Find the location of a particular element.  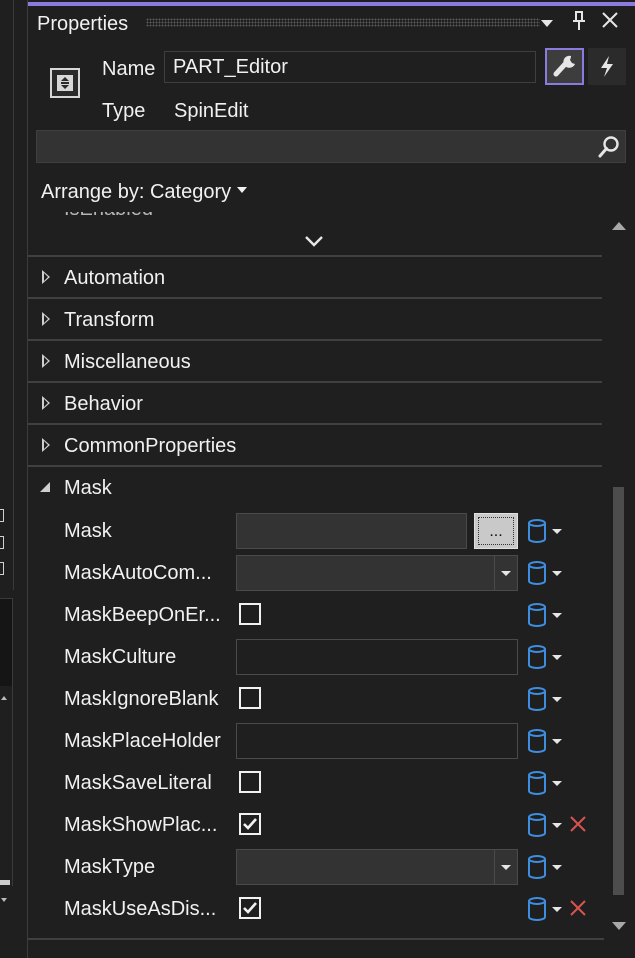

scroll-thumb is located at coordinates (618, 691).